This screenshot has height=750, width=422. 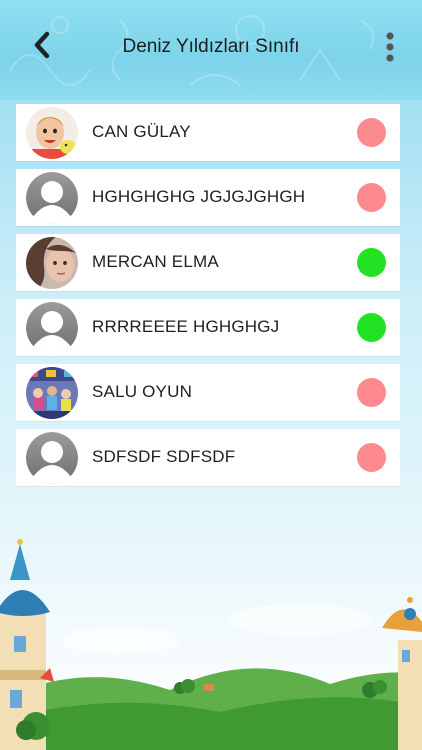 What do you see at coordinates (211, 46) in the screenshot?
I see `page-title: Deniz Yıldızları Sınıfı` at bounding box center [211, 46].